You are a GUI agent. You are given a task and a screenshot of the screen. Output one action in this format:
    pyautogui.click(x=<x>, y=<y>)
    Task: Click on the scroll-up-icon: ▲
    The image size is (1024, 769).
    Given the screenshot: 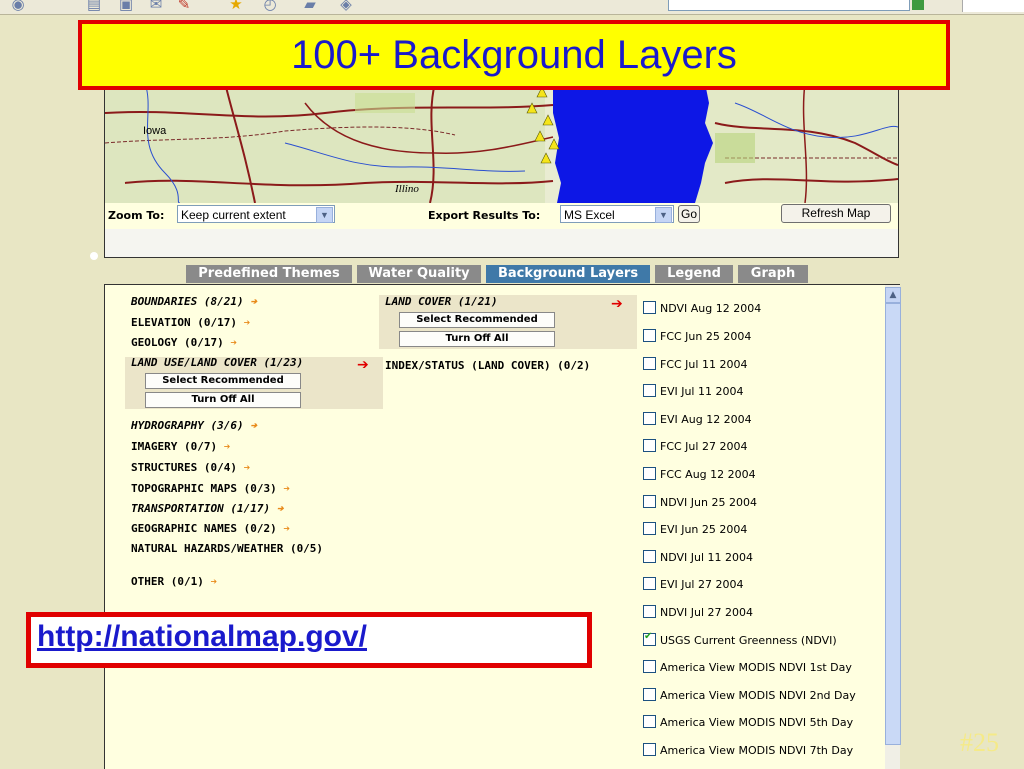 What is the action you would take?
    pyautogui.click(x=893, y=295)
    